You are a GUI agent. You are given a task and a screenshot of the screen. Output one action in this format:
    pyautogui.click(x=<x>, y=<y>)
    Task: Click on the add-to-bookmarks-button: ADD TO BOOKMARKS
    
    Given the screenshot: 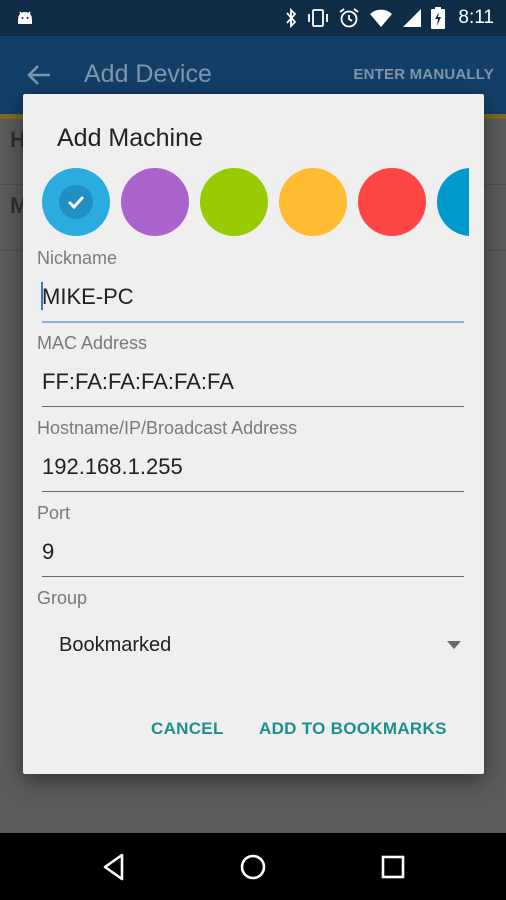 What is the action you would take?
    pyautogui.click(x=353, y=729)
    